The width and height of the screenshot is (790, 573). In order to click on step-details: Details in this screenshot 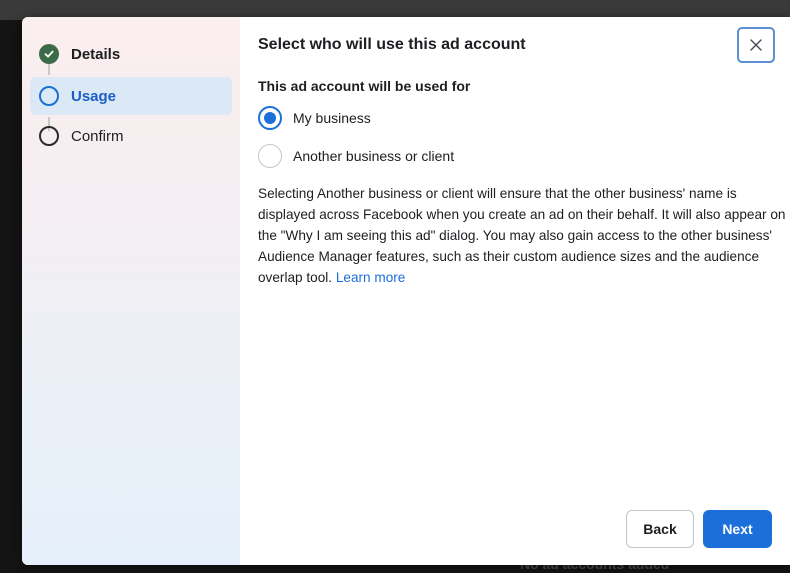, I will do `click(131, 54)`.